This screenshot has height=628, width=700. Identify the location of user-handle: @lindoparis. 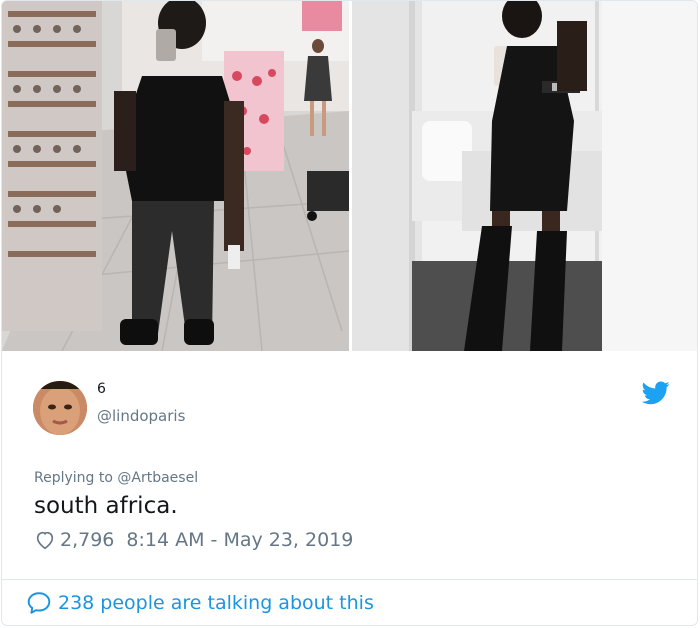
(141, 416).